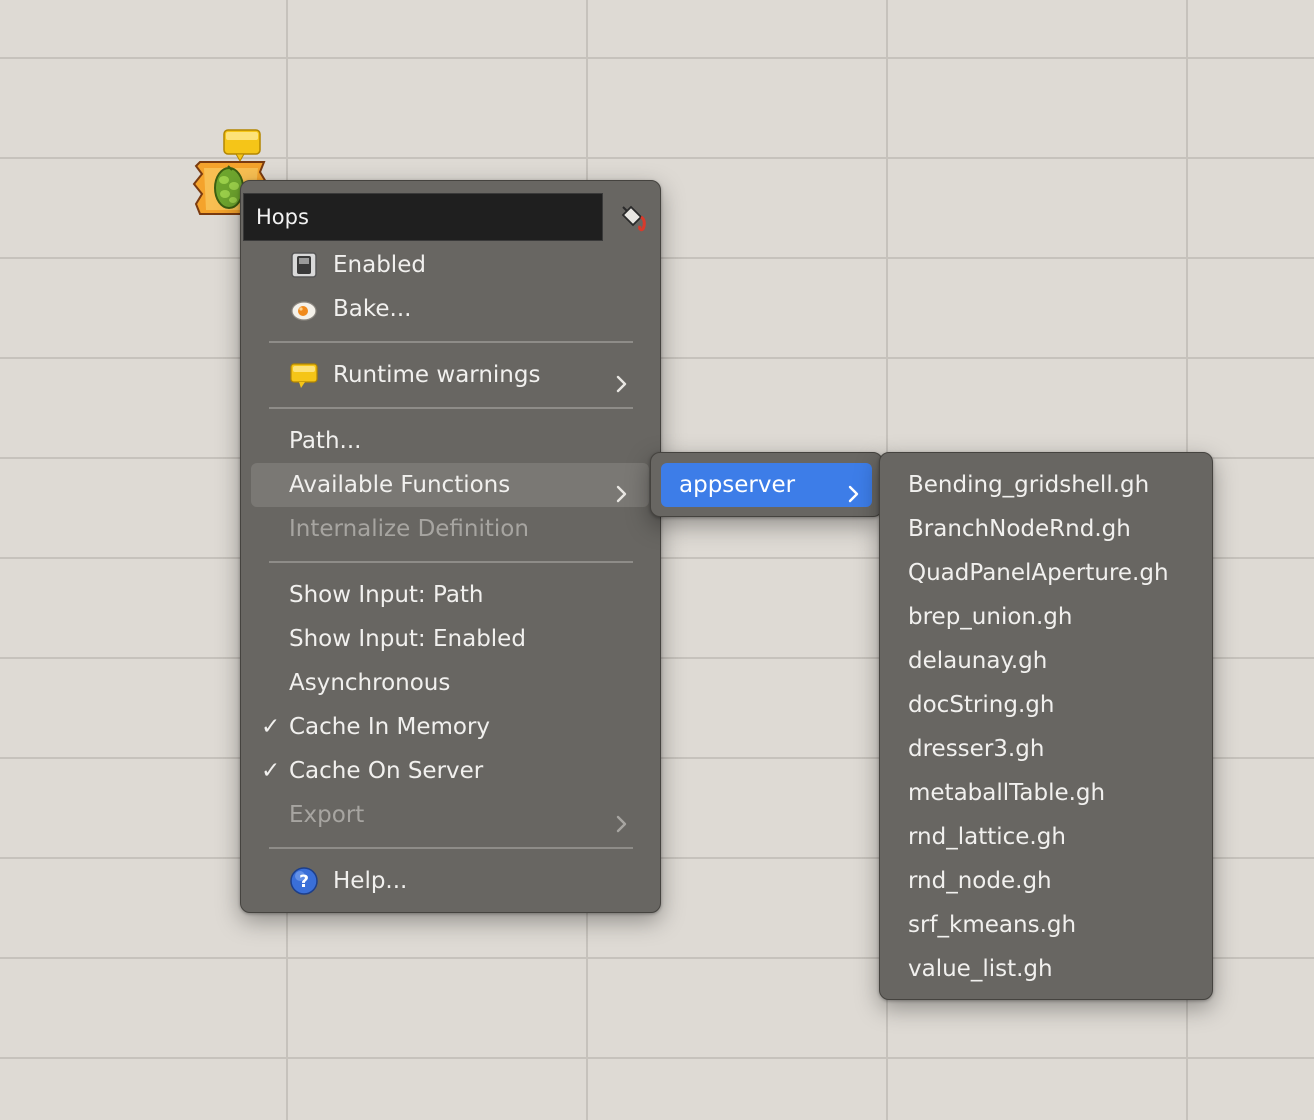  What do you see at coordinates (1019, 529) in the screenshot?
I see `function-item-label: BranchNodeRnd.gh` at bounding box center [1019, 529].